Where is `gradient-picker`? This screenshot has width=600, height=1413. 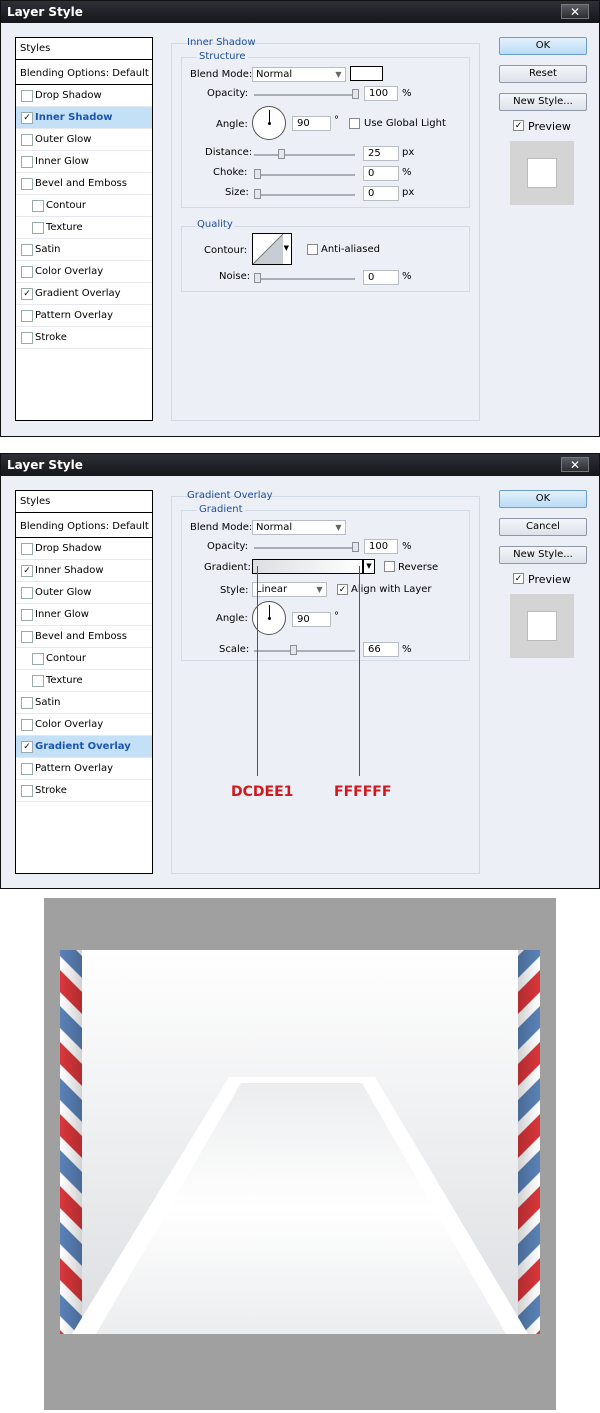 gradient-picker is located at coordinates (307, 566).